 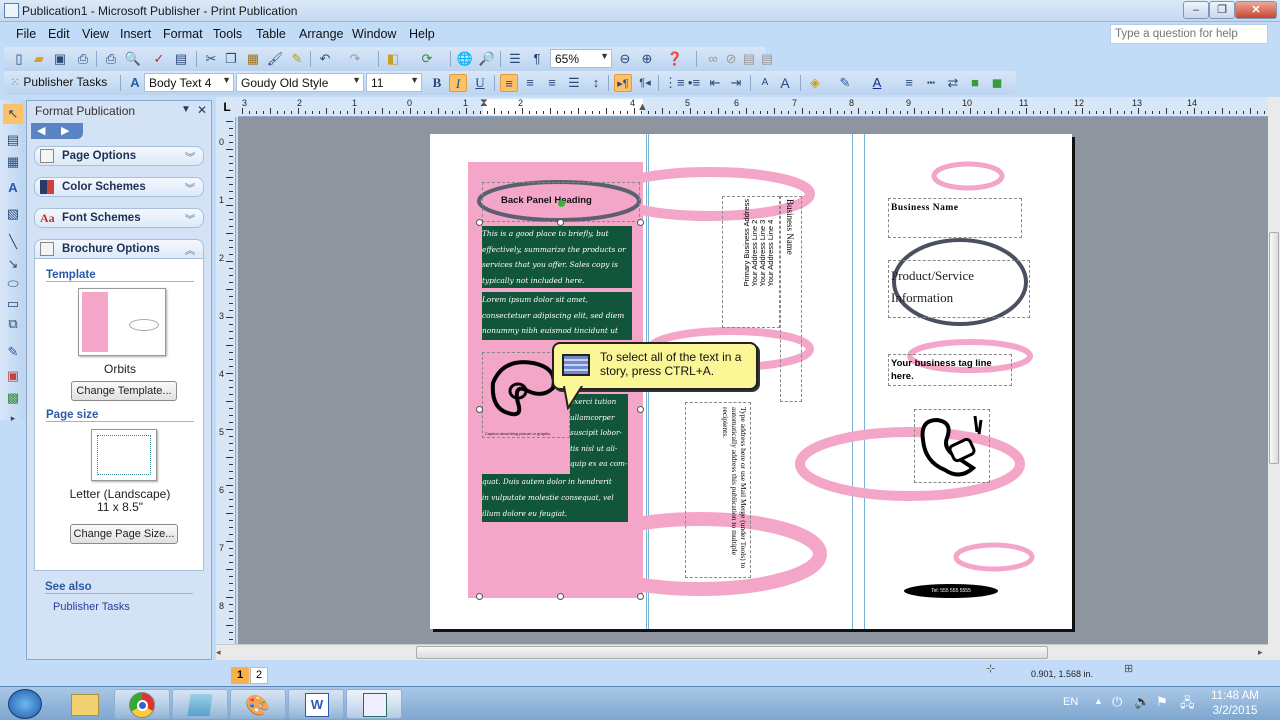 What do you see at coordinates (749, 59) in the screenshot?
I see `previous-textbox-icon: ▤` at bounding box center [749, 59].